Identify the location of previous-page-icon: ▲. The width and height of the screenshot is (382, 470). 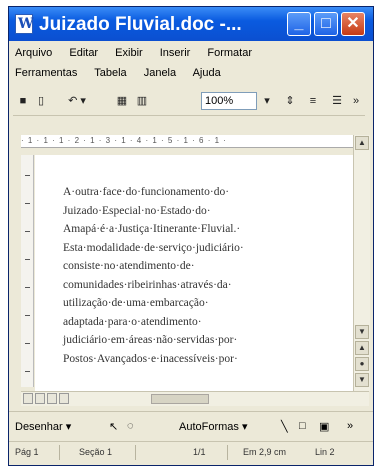
(362, 348).